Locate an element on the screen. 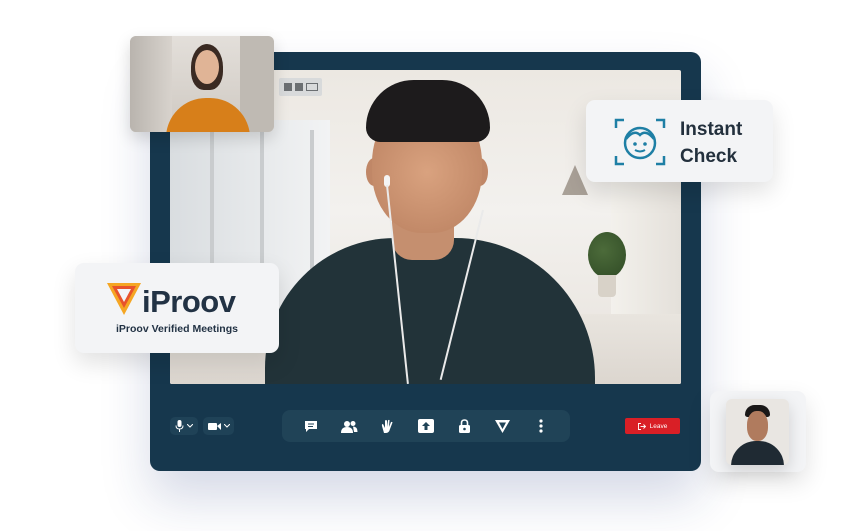 The height and width of the screenshot is (531, 850). self-view-card is located at coordinates (758, 431).